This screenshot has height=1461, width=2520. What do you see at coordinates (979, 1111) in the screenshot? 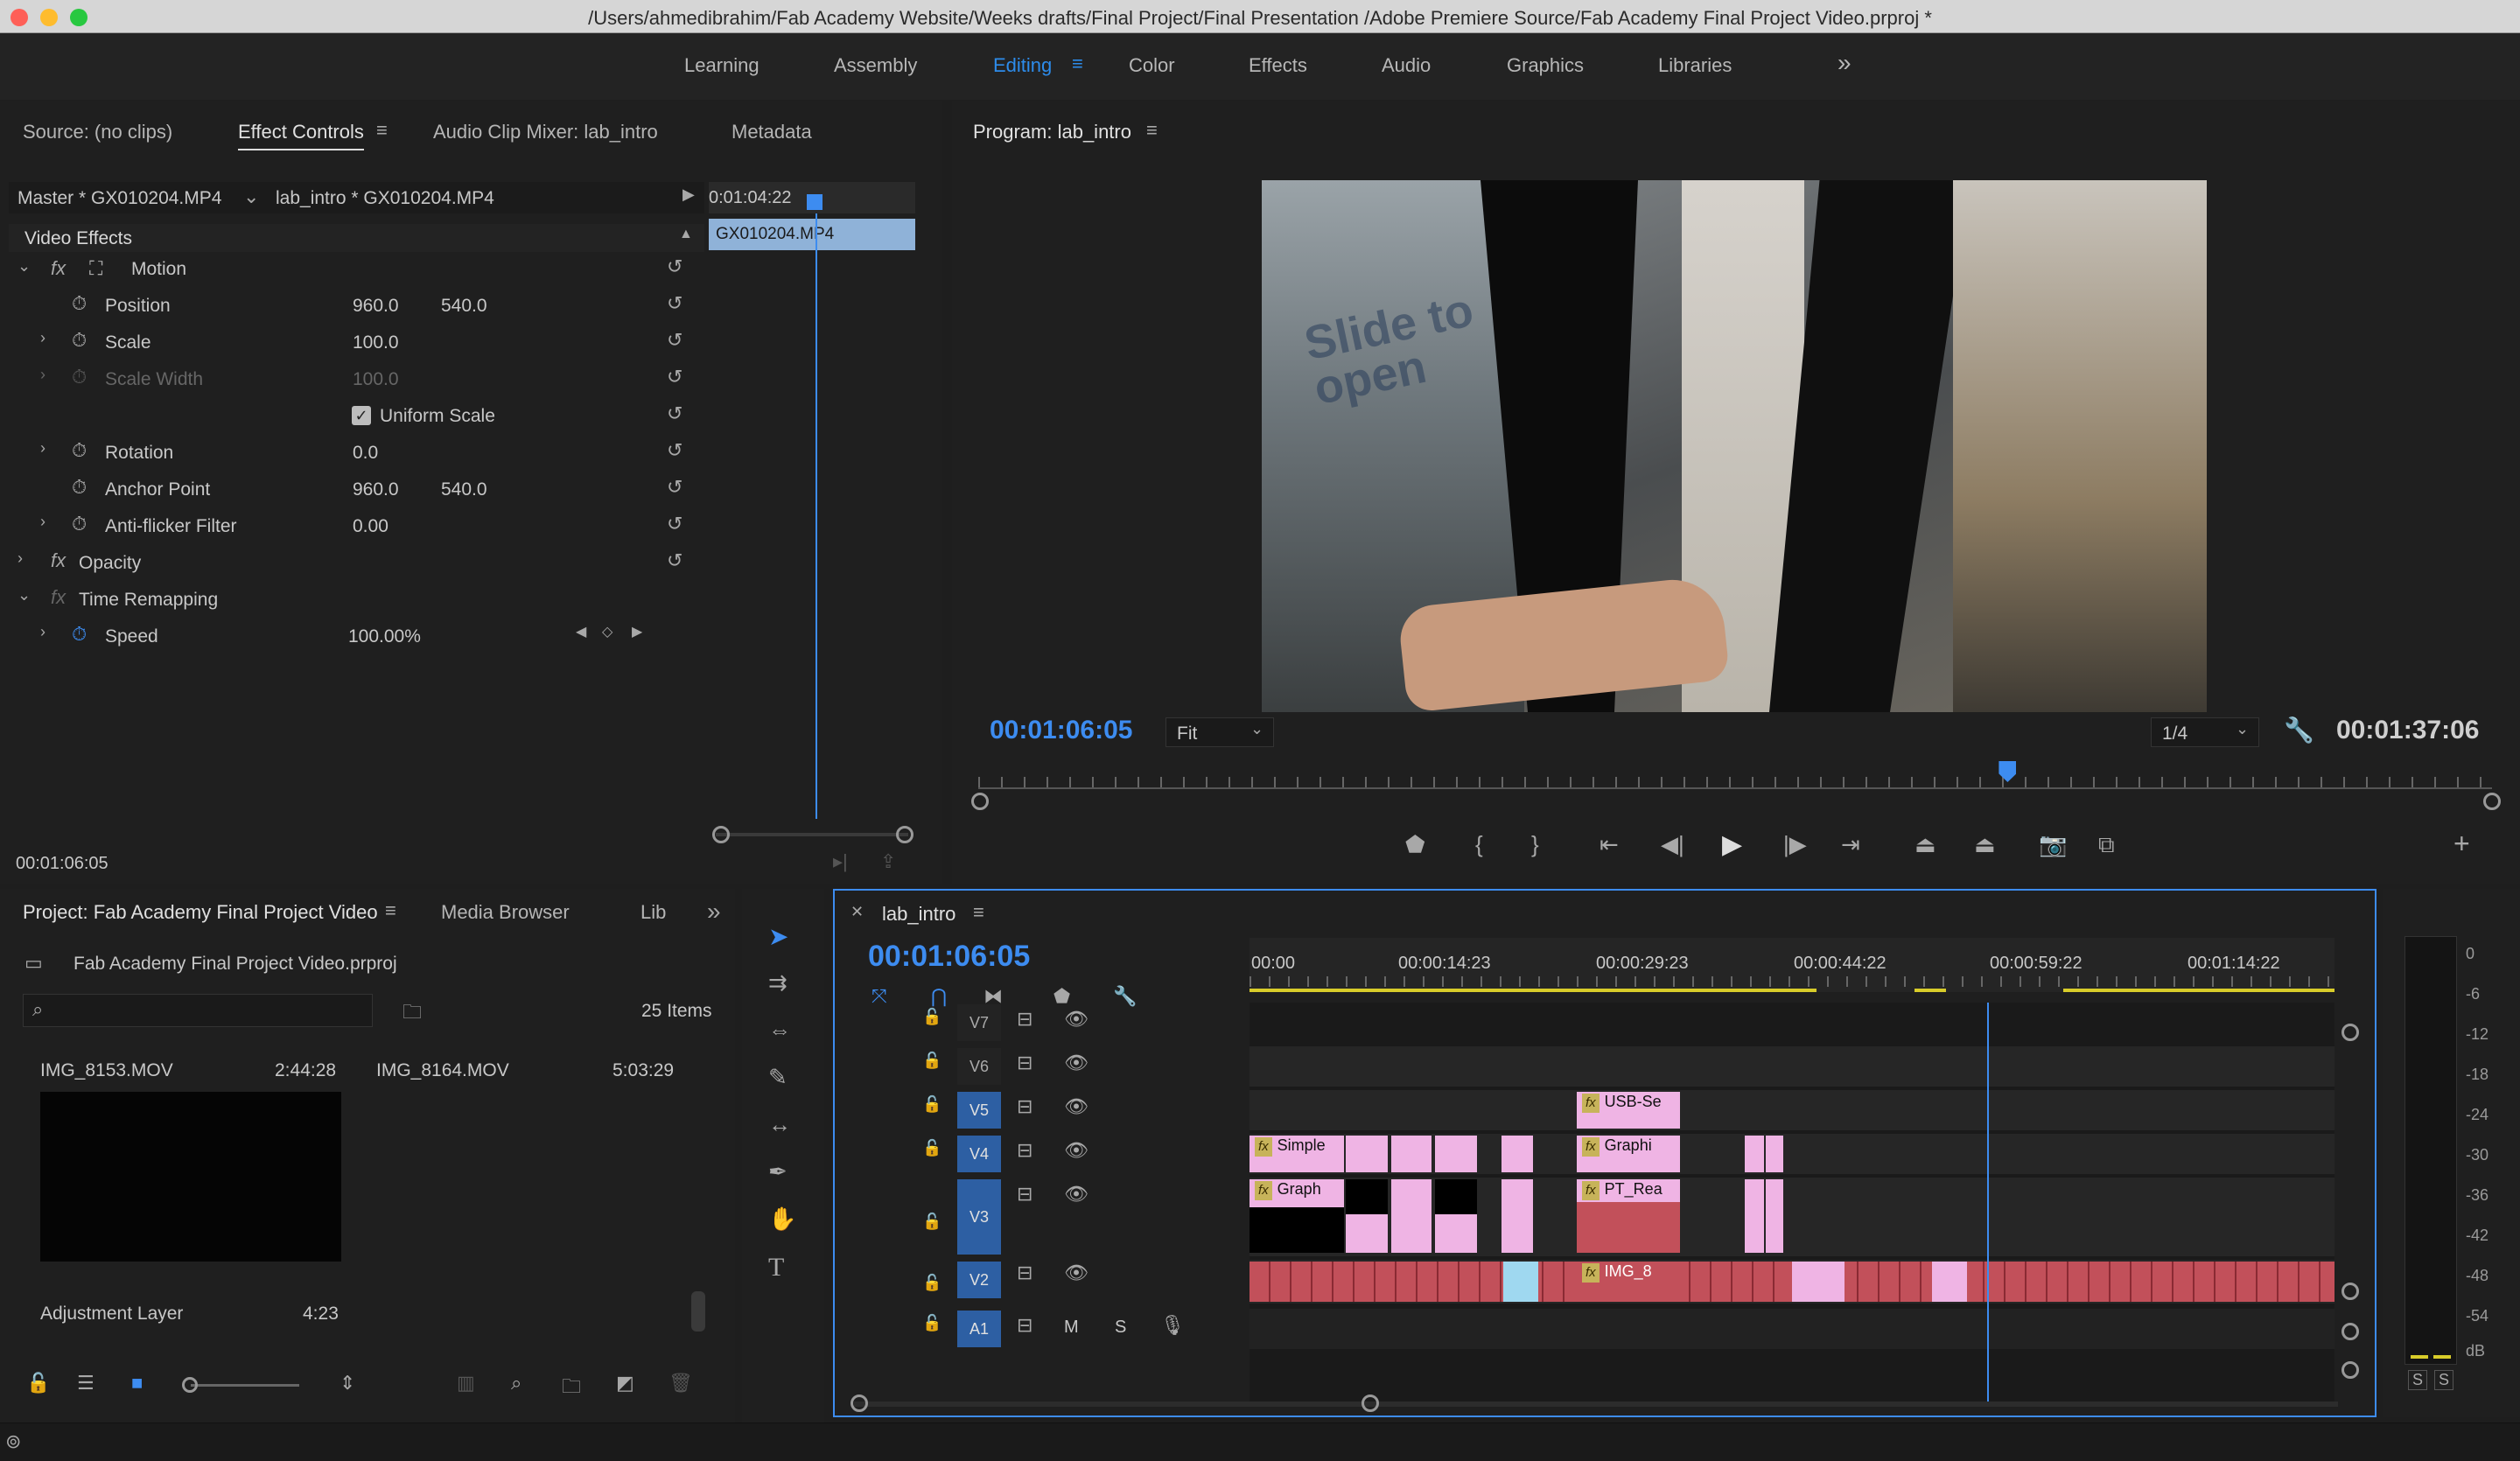
I see `track-label-v5: V5` at bounding box center [979, 1111].